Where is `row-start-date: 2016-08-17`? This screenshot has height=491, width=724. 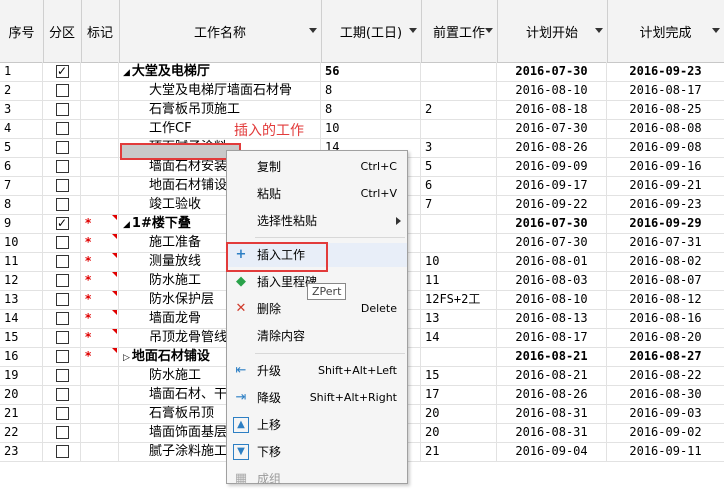 row-start-date: 2016-08-17 is located at coordinates (552, 337).